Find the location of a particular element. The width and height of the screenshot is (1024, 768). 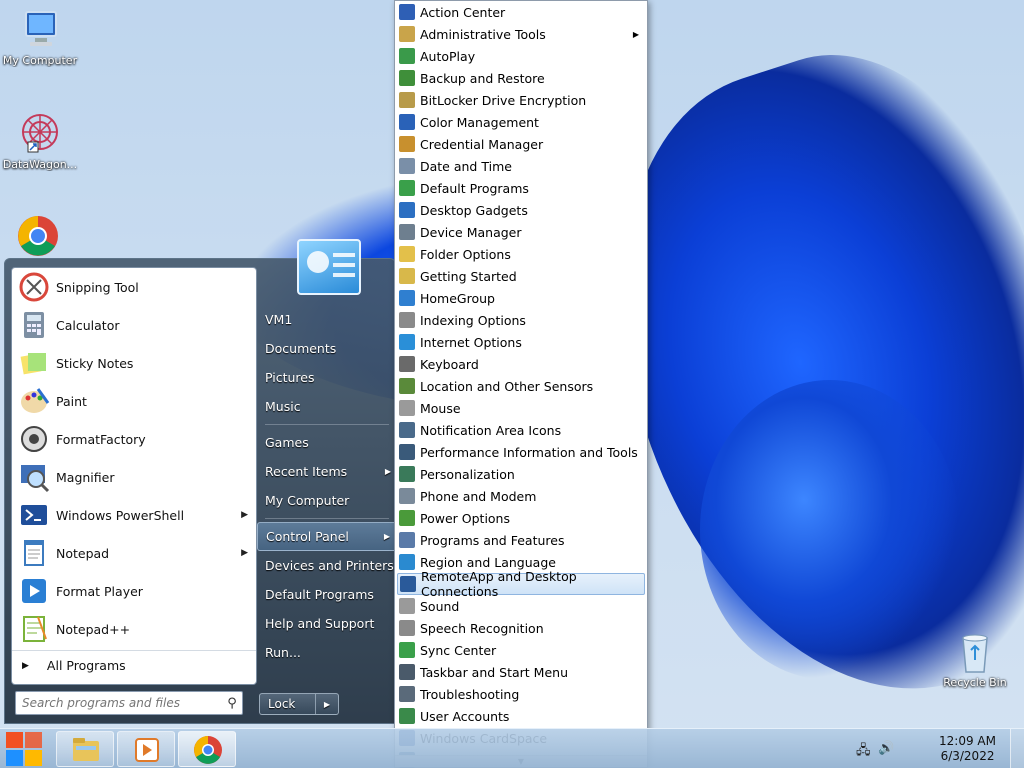

start-item-games: Games is located at coordinates (327, 442).